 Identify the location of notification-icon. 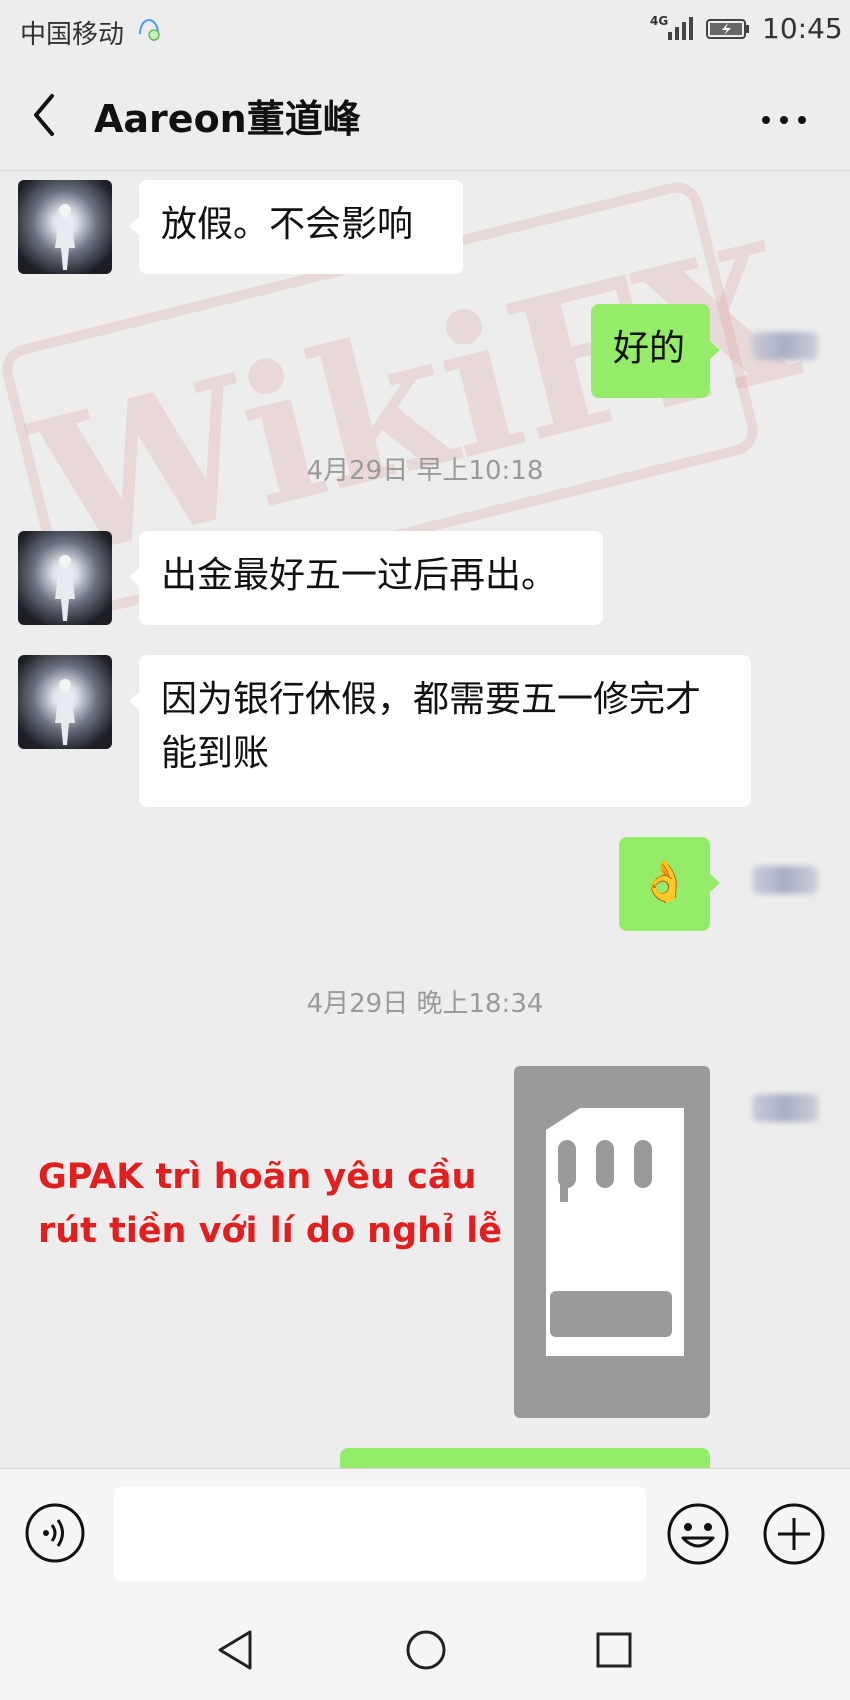
(149, 28).